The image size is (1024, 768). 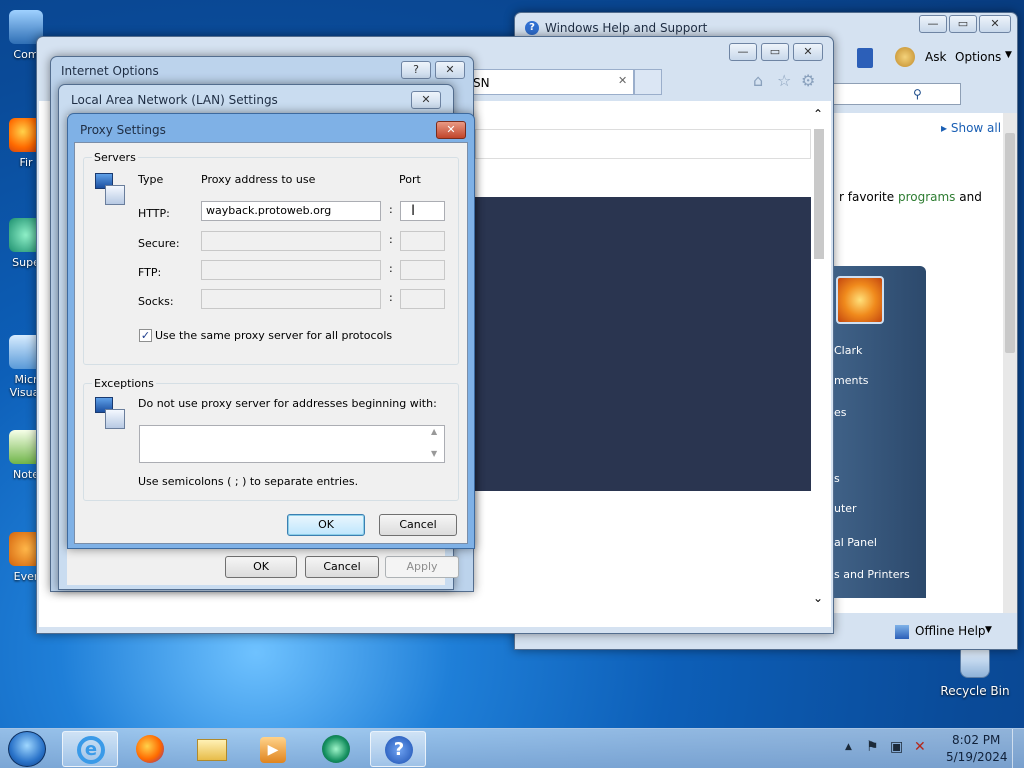 What do you see at coordinates (848, 747) in the screenshot?
I see `show-hidden-icons: ▲` at bounding box center [848, 747].